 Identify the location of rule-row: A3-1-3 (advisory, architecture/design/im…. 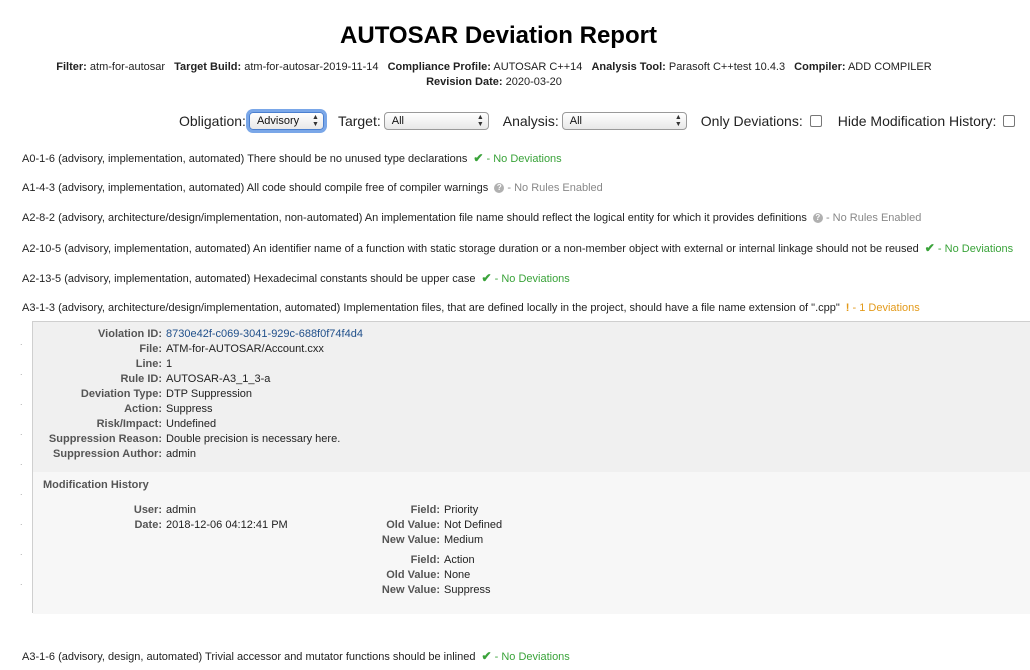
(471, 308).